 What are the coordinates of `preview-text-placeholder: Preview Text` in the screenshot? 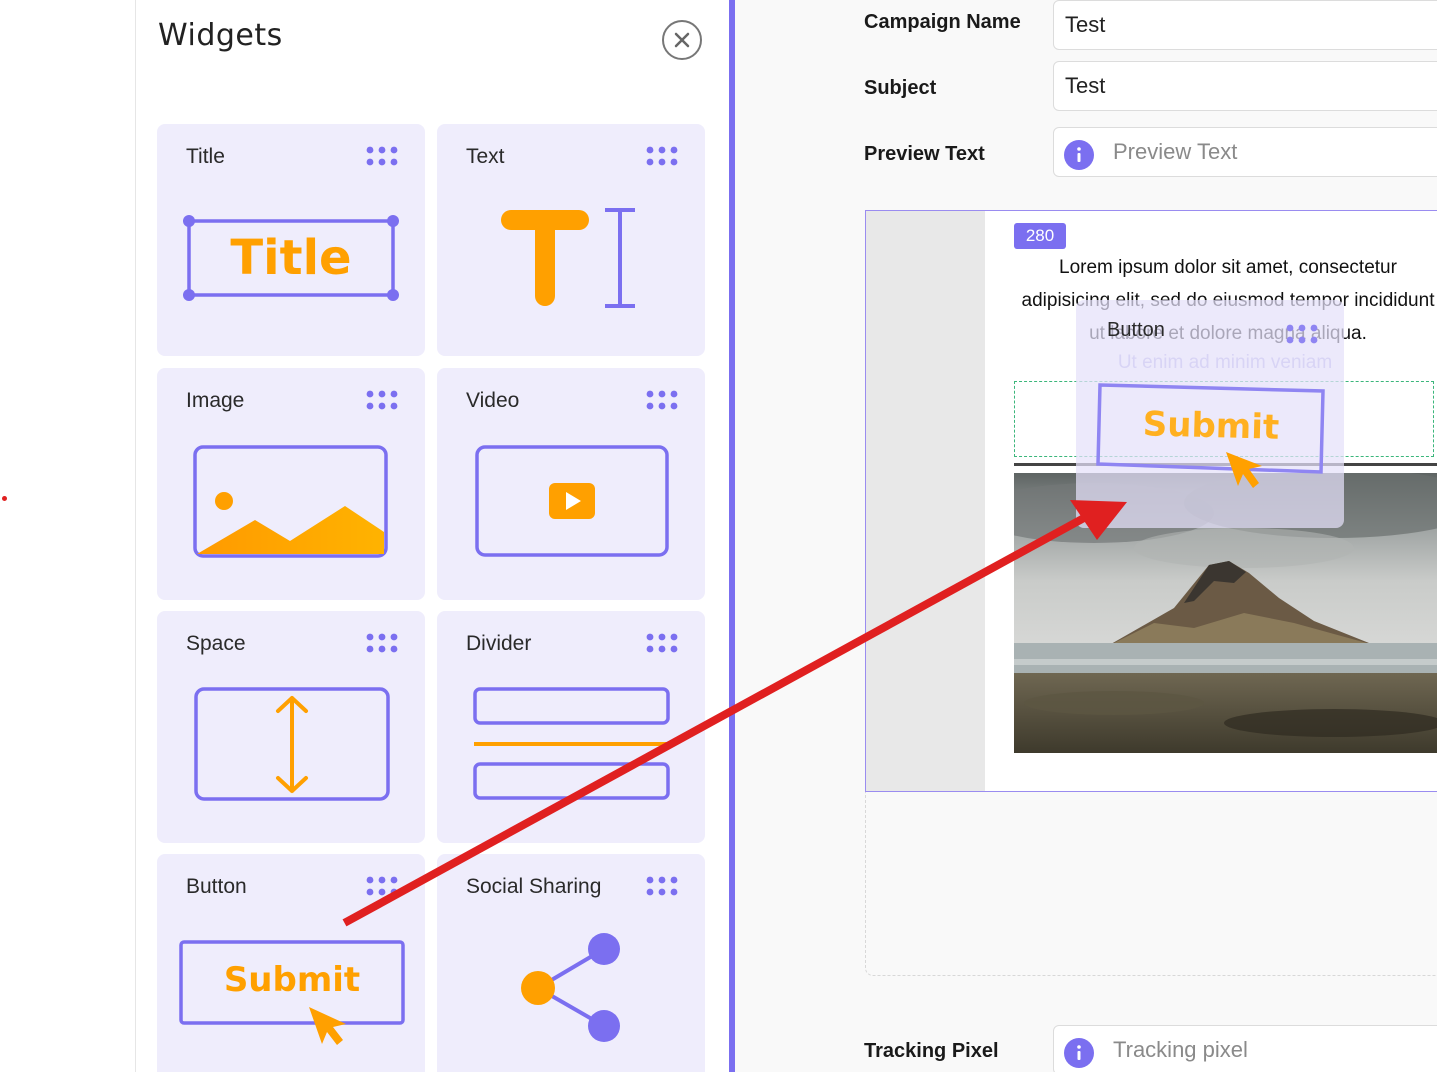 It's located at (1175, 151).